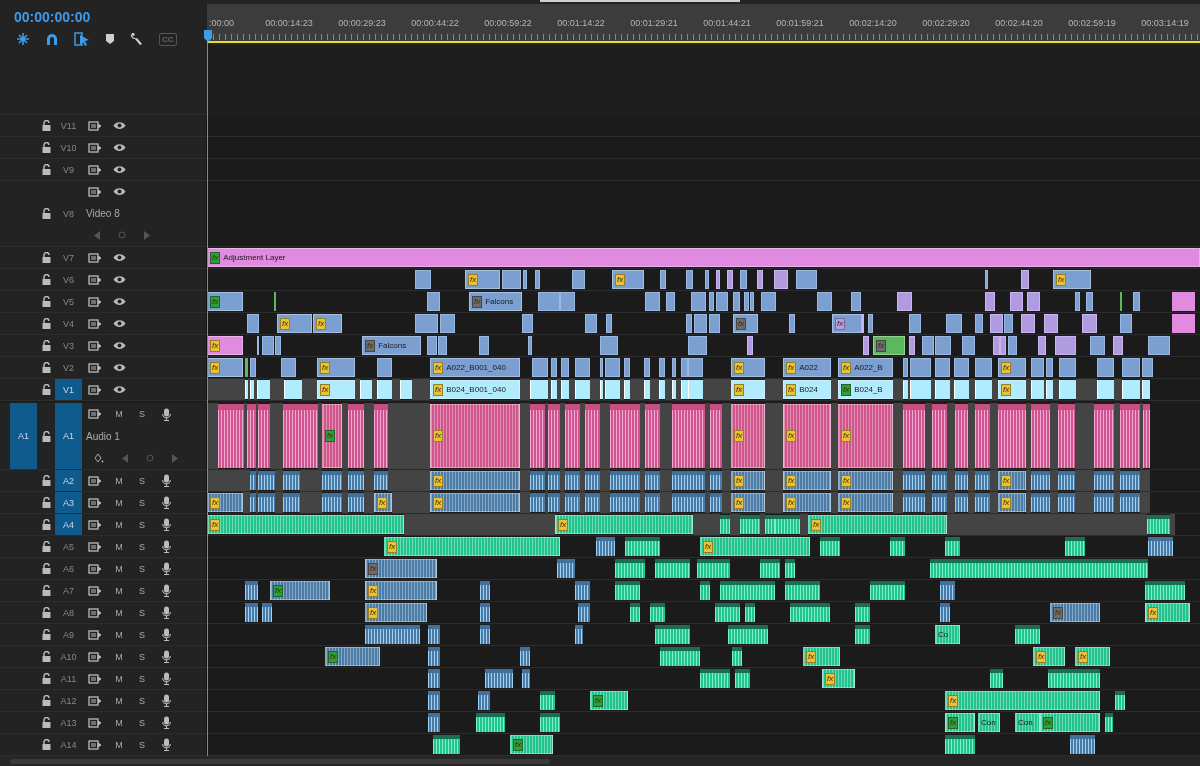  Describe the element at coordinates (475, 389) in the screenshot. I see `video-clip: fx B024_B001_040` at that location.